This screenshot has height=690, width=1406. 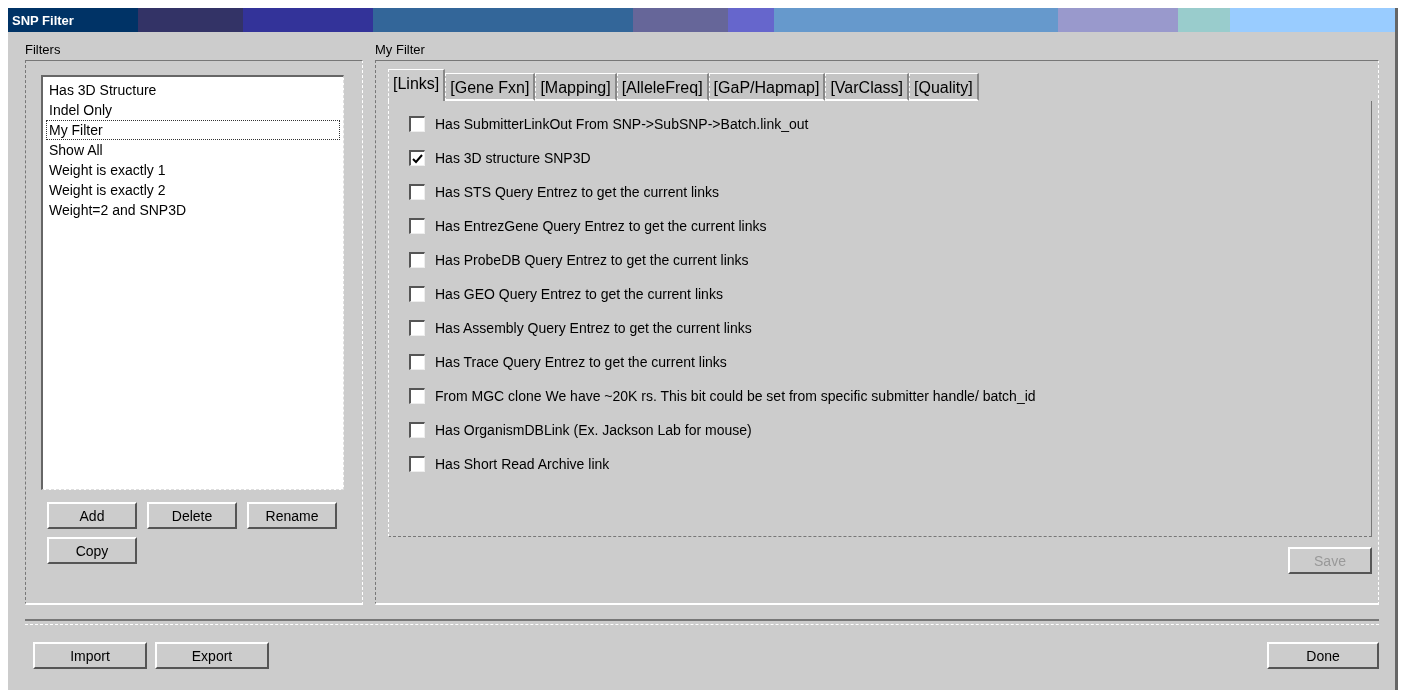 What do you see at coordinates (577, 192) in the screenshot?
I see `checkbox-label: Has STS Query Entrez to get the current links` at bounding box center [577, 192].